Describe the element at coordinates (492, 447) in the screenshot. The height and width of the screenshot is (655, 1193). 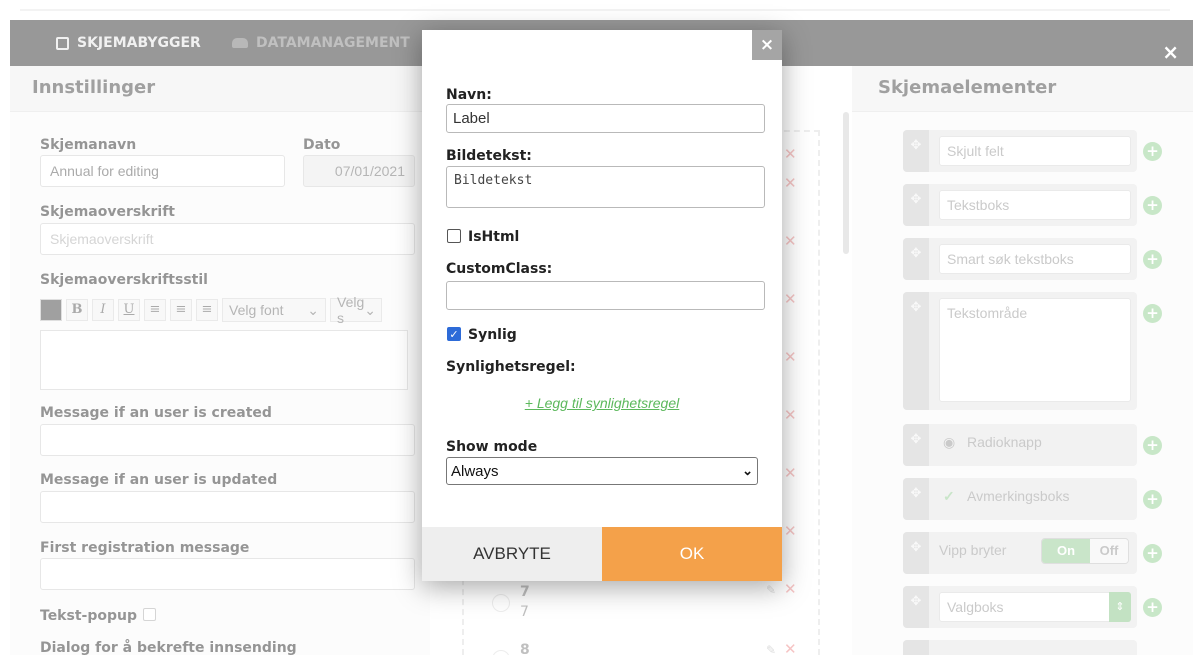
I see `show-mode-label: Show mode` at that location.